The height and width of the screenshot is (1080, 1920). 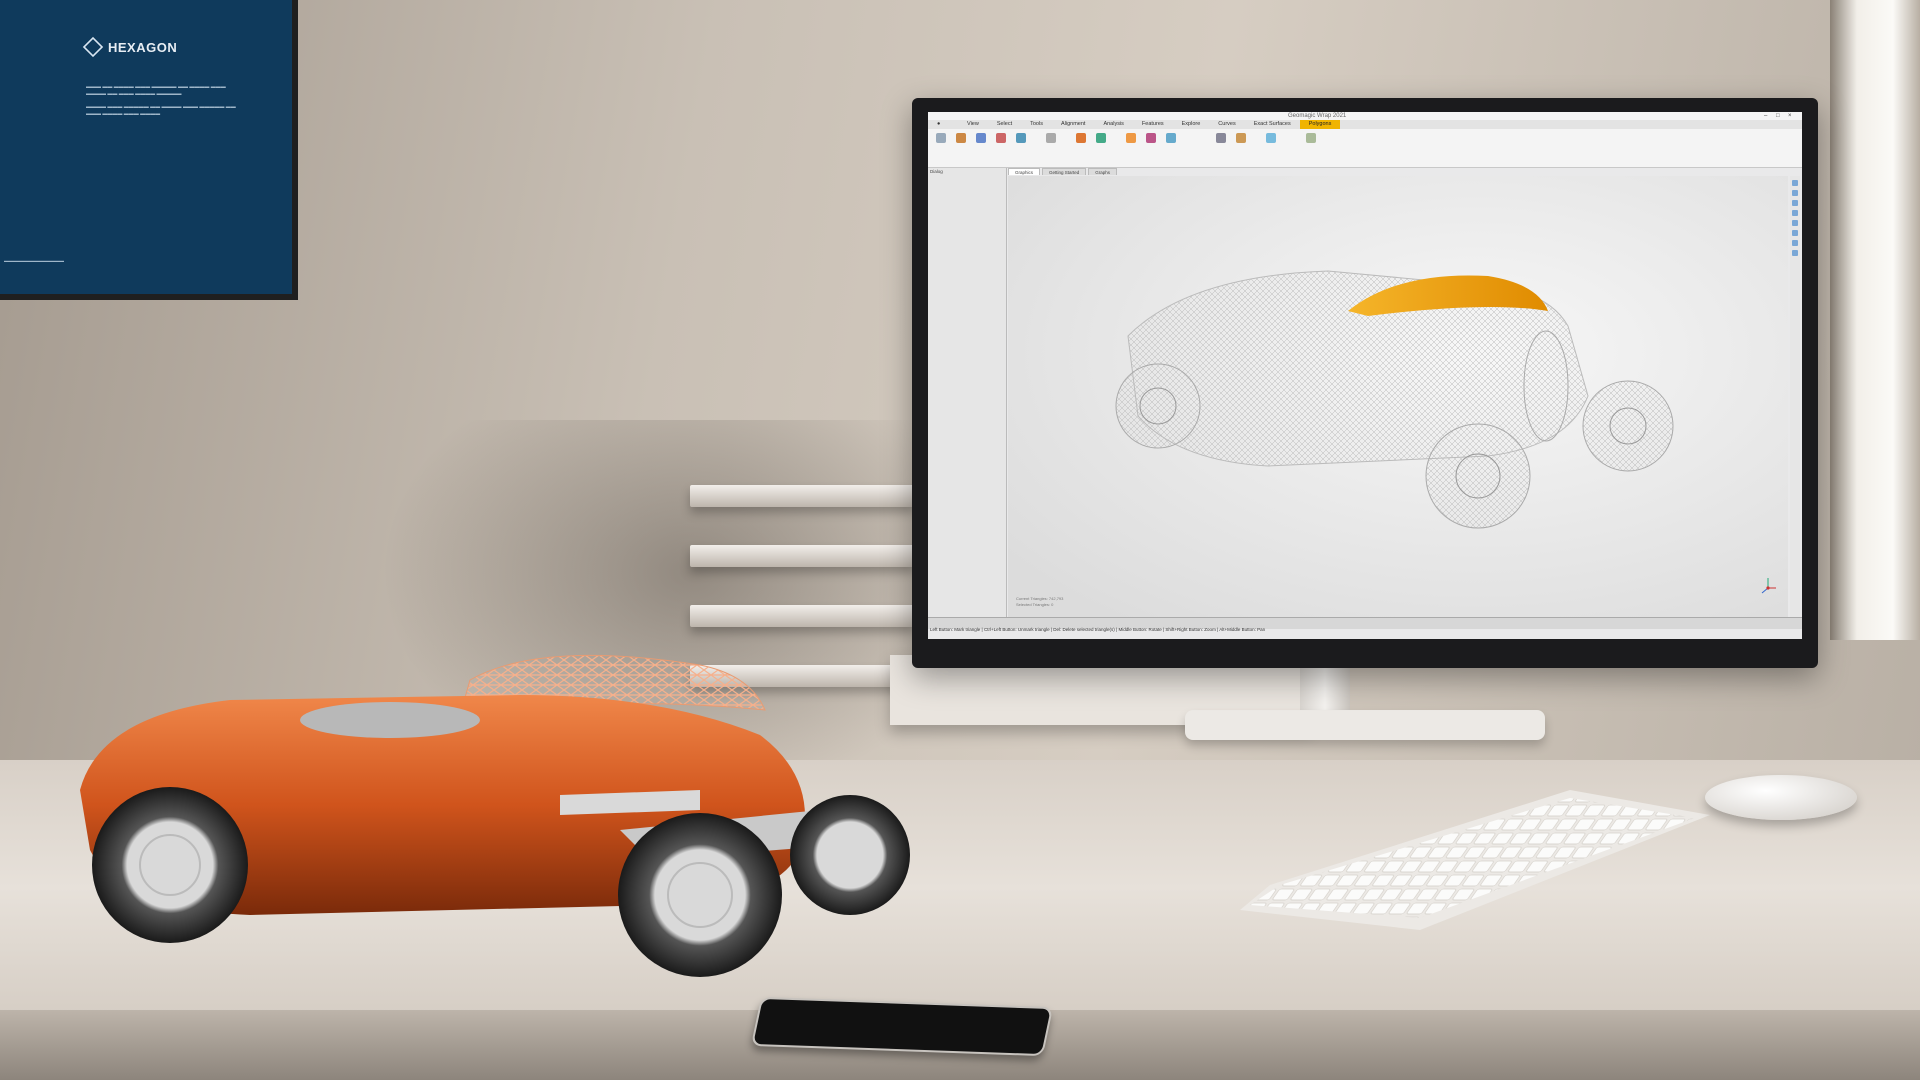 I want to click on tab-graphics: Graphics, so click(x=1024, y=171).